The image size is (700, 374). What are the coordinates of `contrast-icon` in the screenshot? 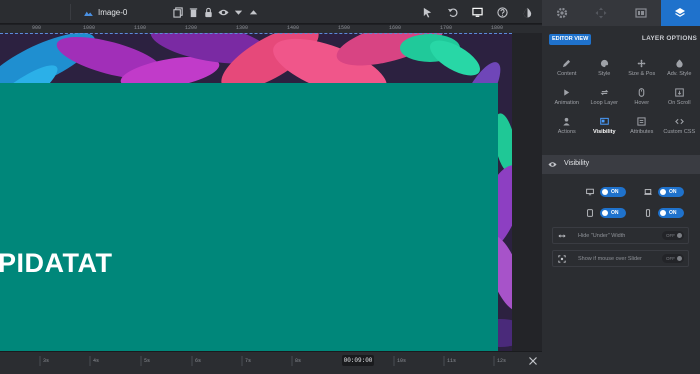 It's located at (679, 63).